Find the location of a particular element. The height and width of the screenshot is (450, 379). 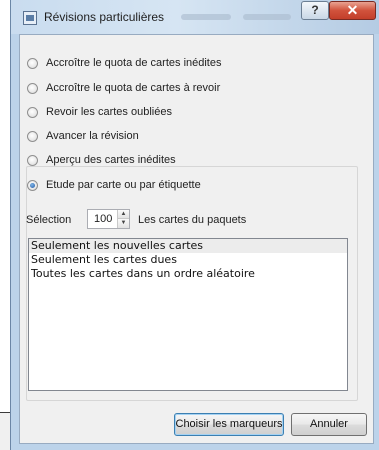

radio-option-forgotten-cards: Revoir les cartes oubliées is located at coordinates (99, 112).